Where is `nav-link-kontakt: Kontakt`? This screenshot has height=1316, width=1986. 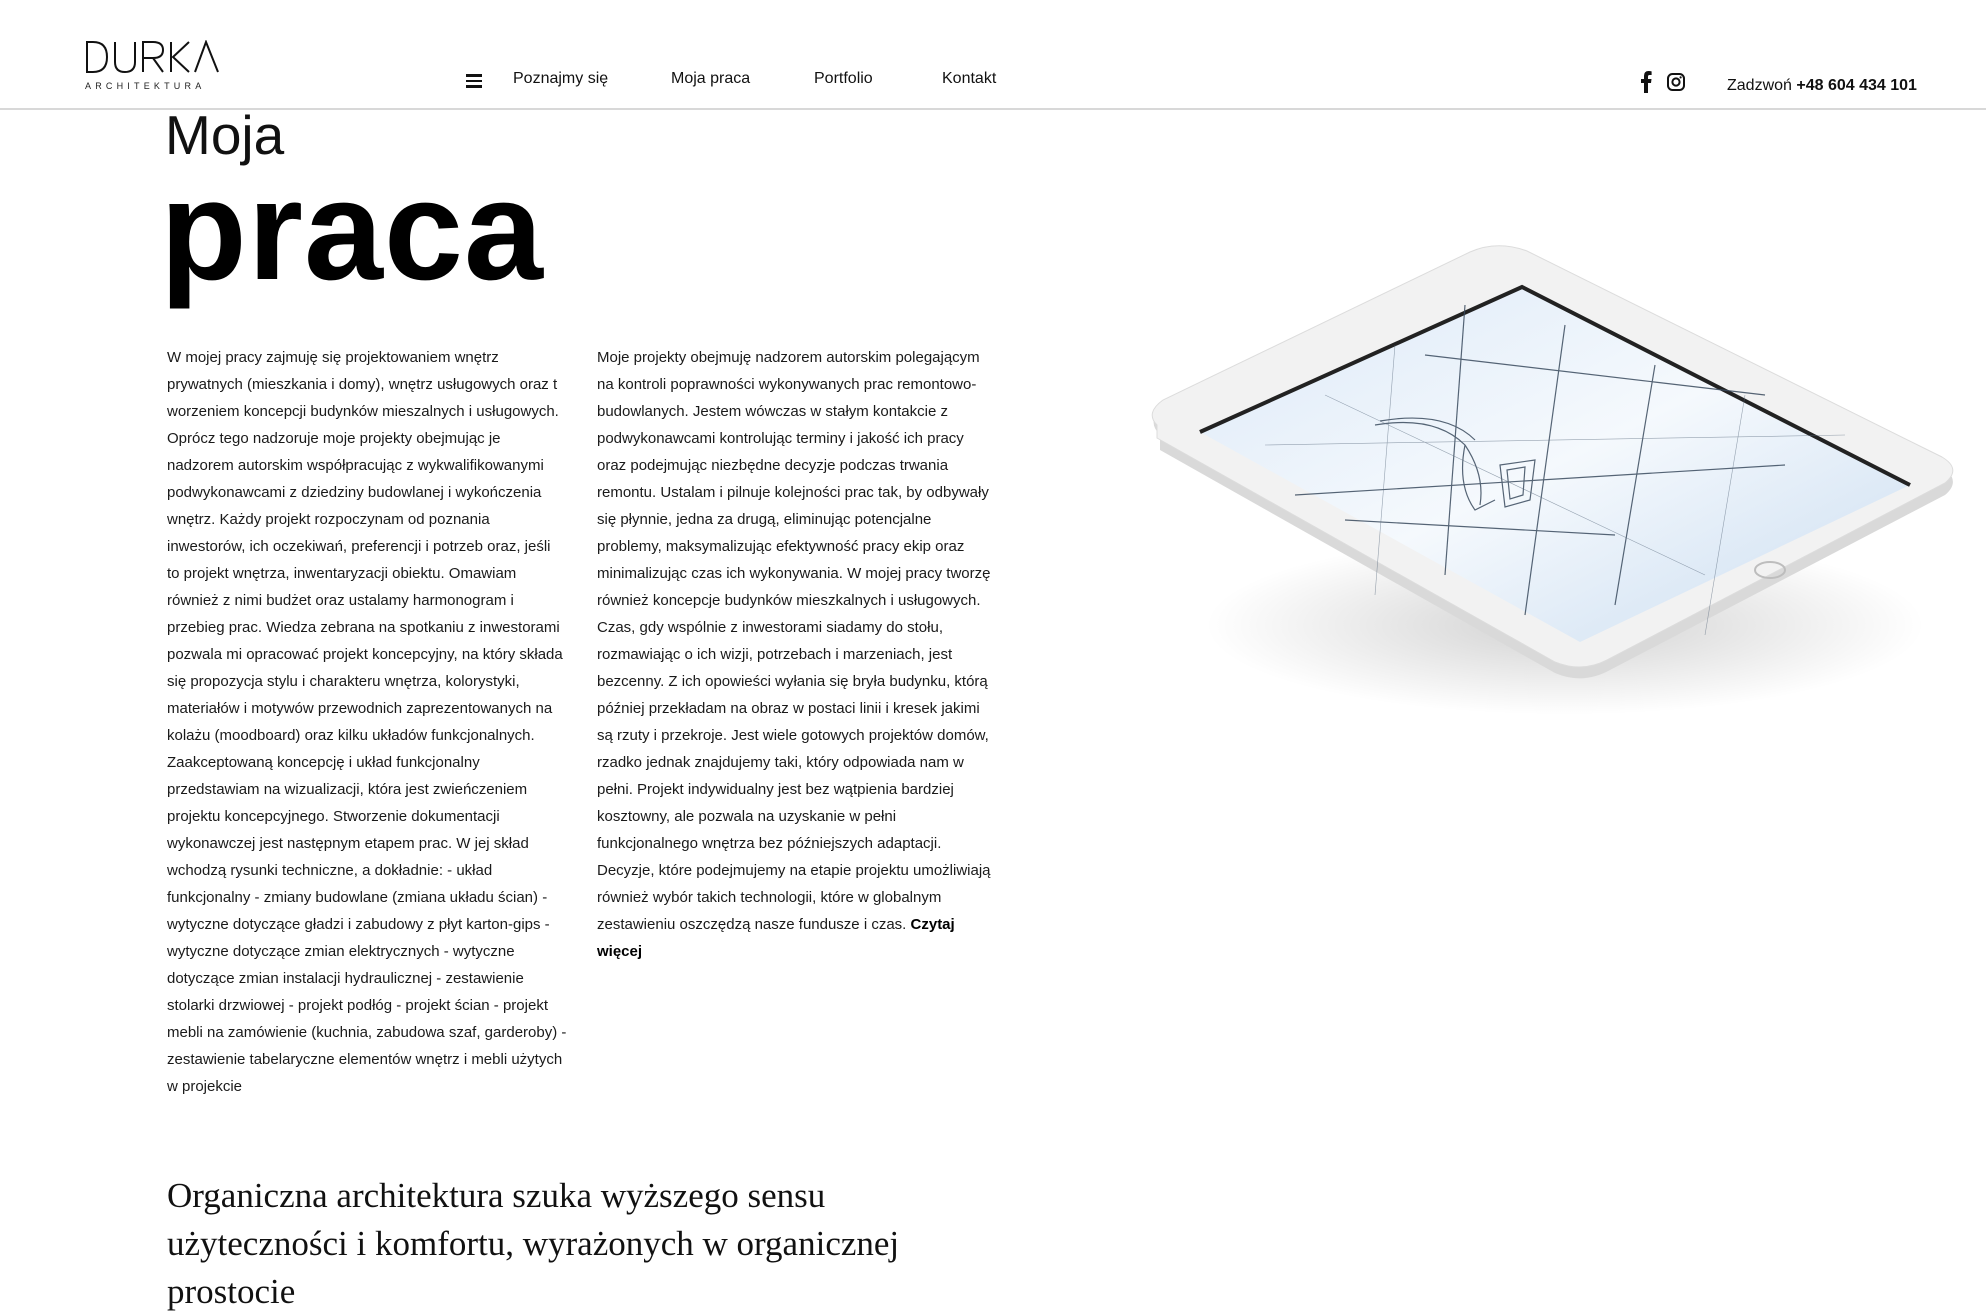
nav-link-kontakt: Kontakt is located at coordinates (969, 79).